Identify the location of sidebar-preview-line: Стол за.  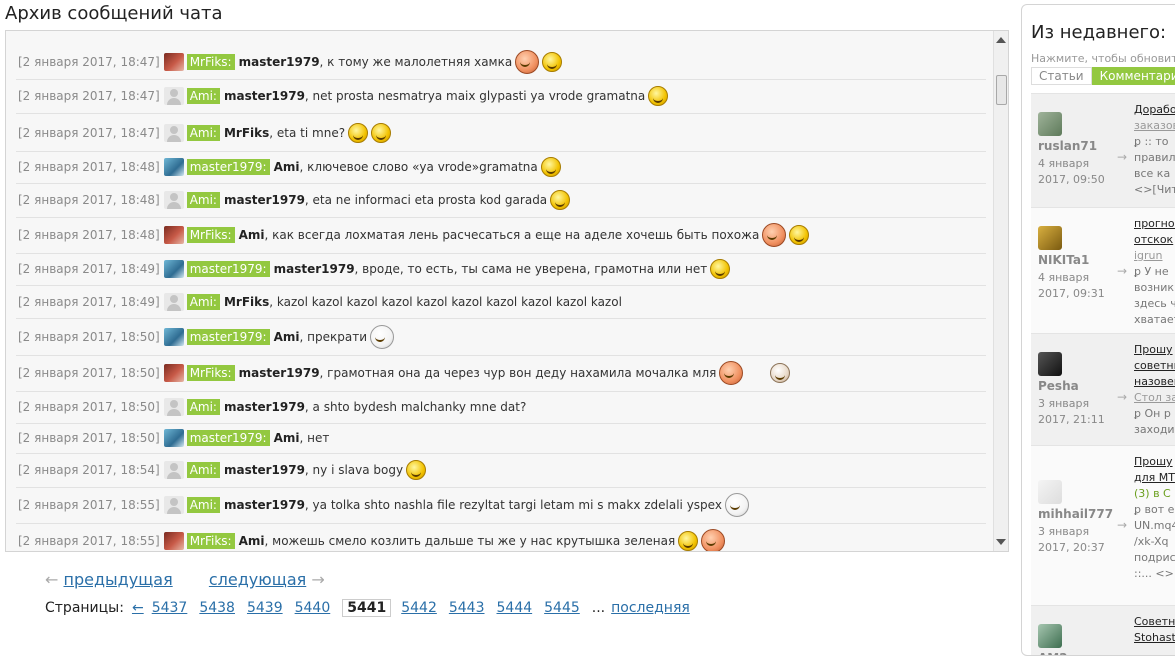
(1154, 398).